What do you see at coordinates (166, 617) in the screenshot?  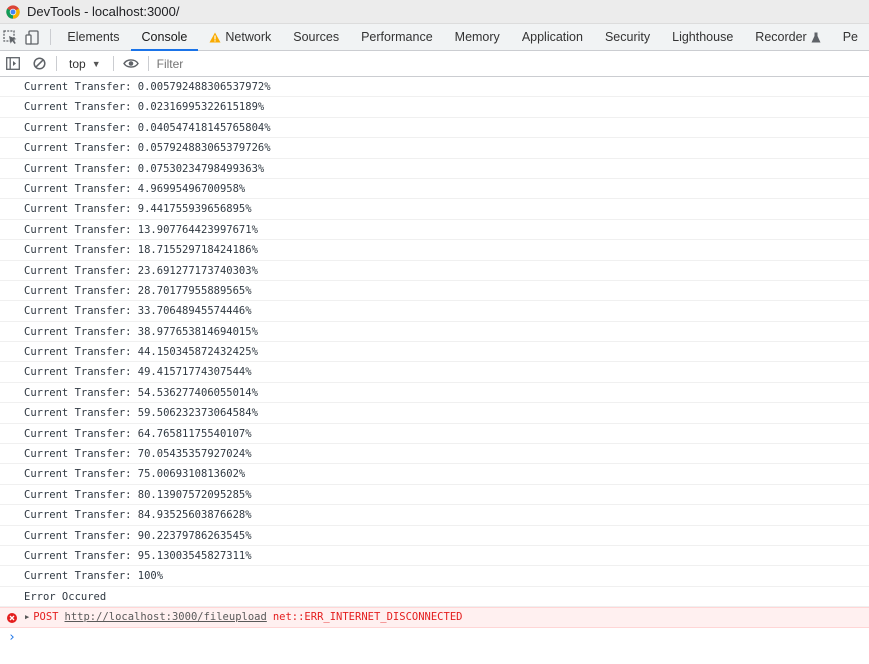 I see `error-url-link: http://localhost:3000/fileupload` at bounding box center [166, 617].